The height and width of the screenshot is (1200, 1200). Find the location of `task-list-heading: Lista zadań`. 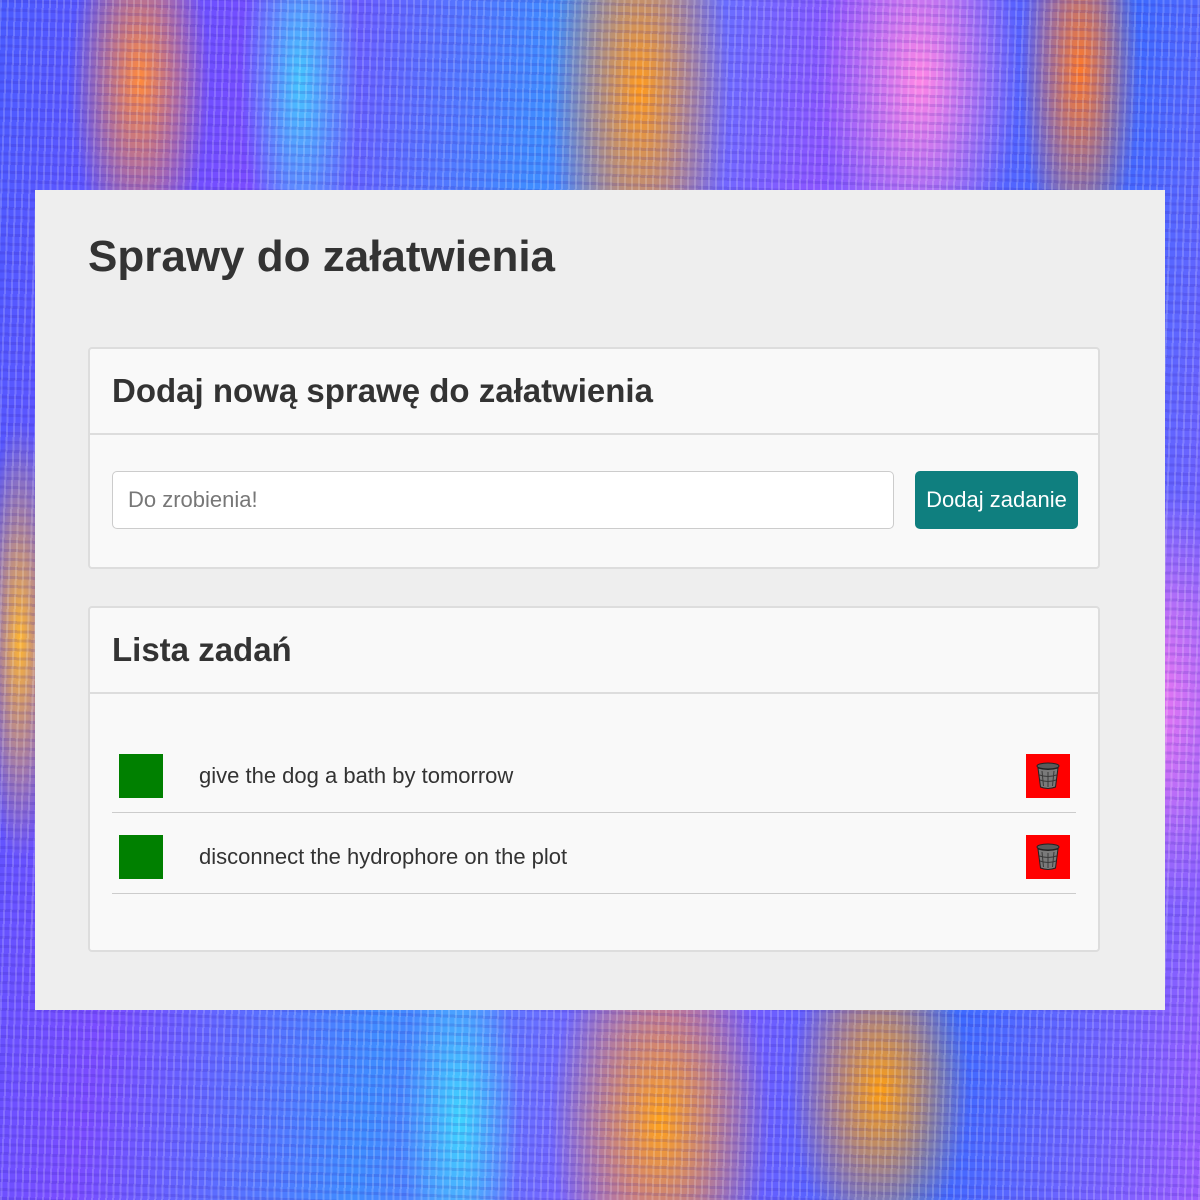

task-list-heading: Lista zadań is located at coordinates (202, 649).